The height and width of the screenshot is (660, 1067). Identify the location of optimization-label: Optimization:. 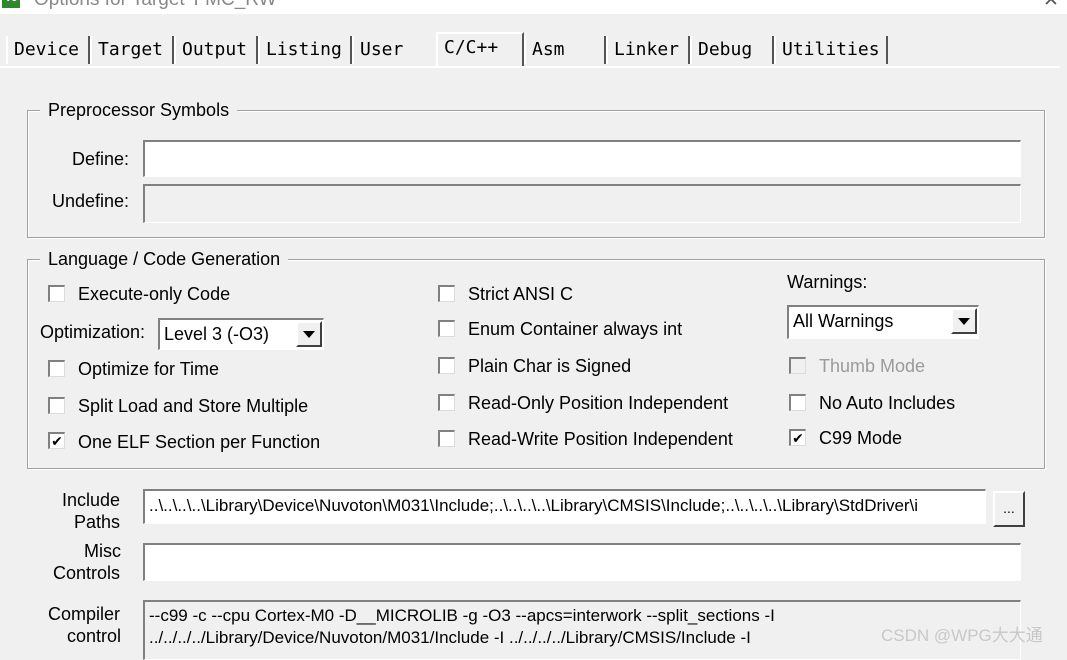
(93, 332).